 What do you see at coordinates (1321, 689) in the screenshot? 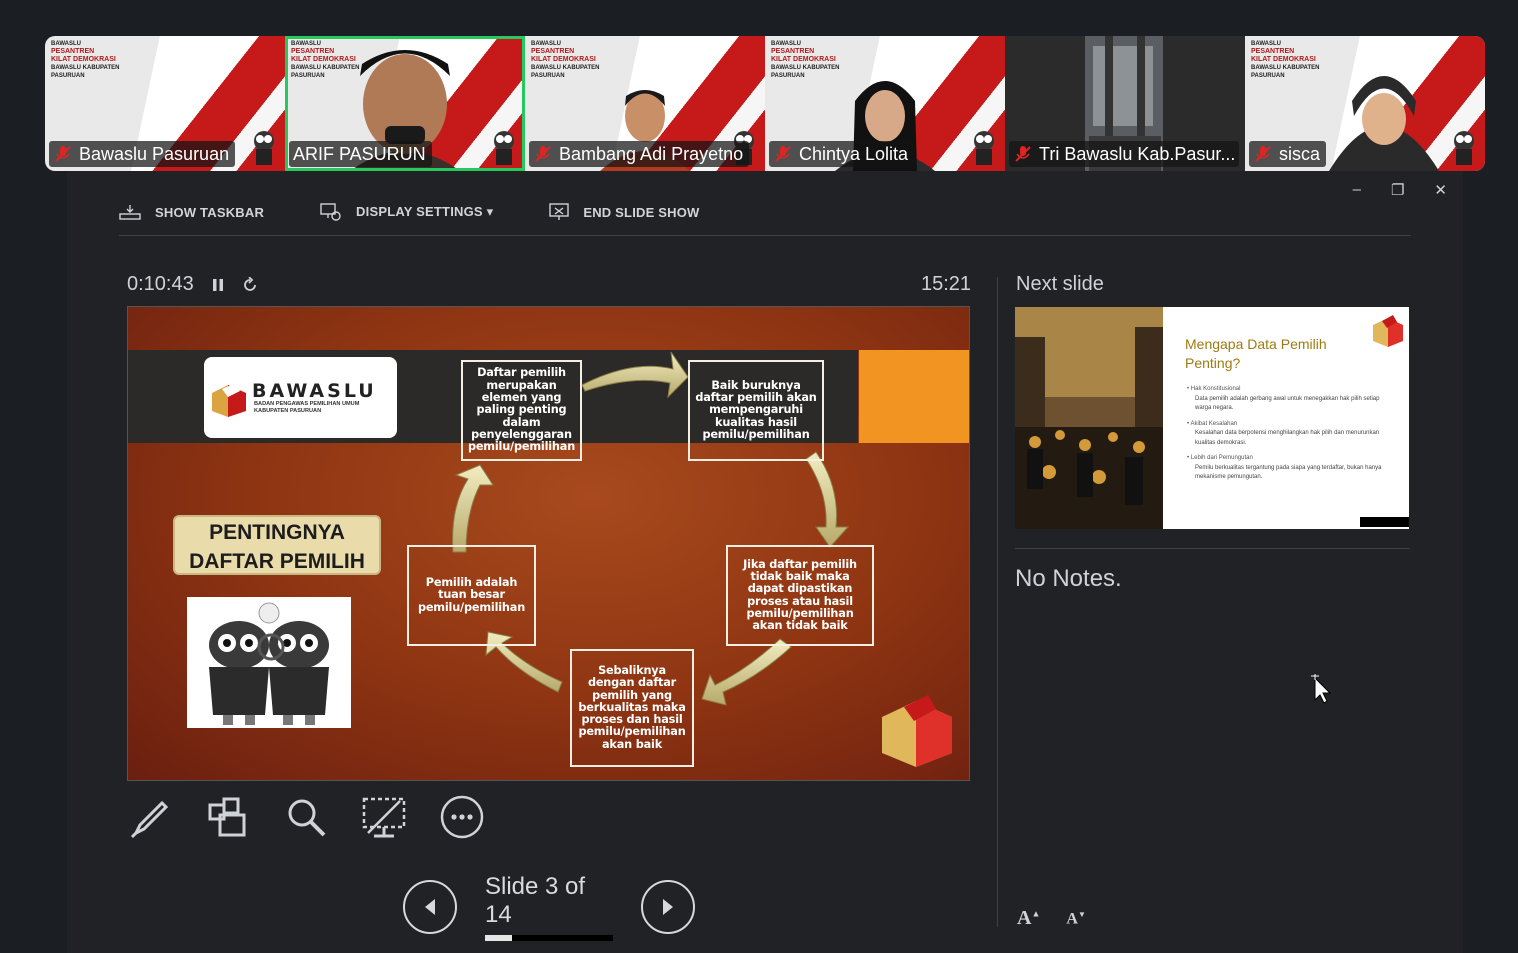
I see `cursor-icon` at bounding box center [1321, 689].